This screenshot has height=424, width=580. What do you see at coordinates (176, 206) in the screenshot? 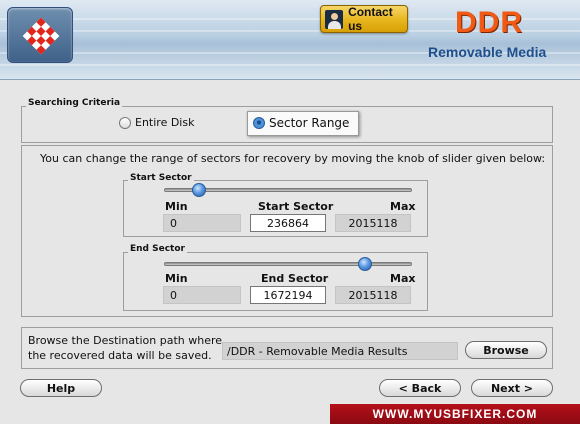
I see `start-min-label: Min` at bounding box center [176, 206].